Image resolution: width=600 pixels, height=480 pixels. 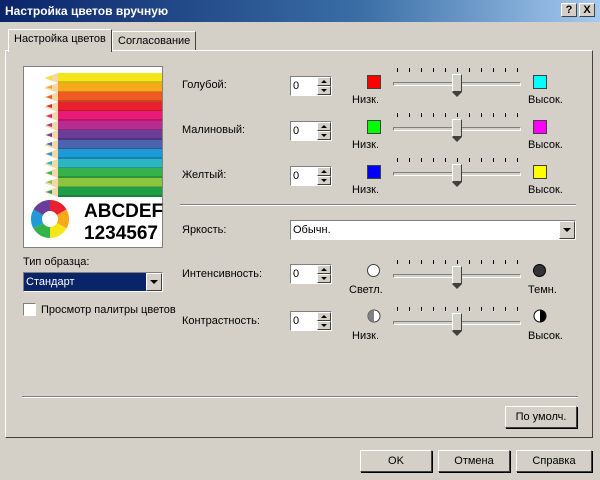 What do you see at coordinates (374, 82) in the screenshot?
I see `cyan-low-swatch` at bounding box center [374, 82].